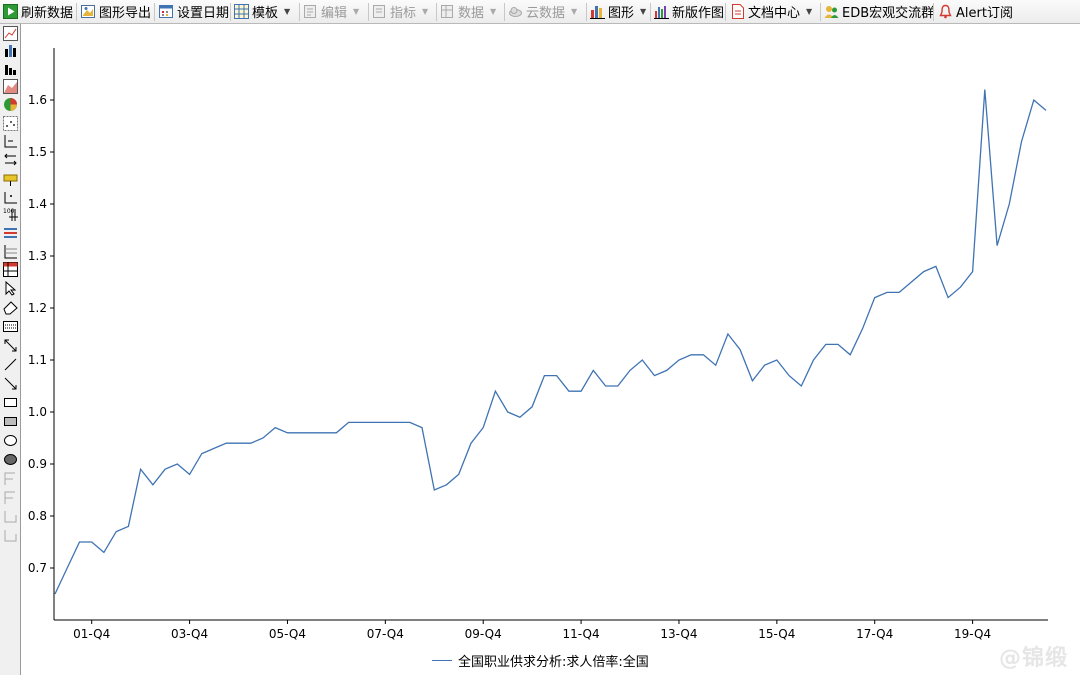  I want to click on indicator-label: 指标, so click(403, 13).